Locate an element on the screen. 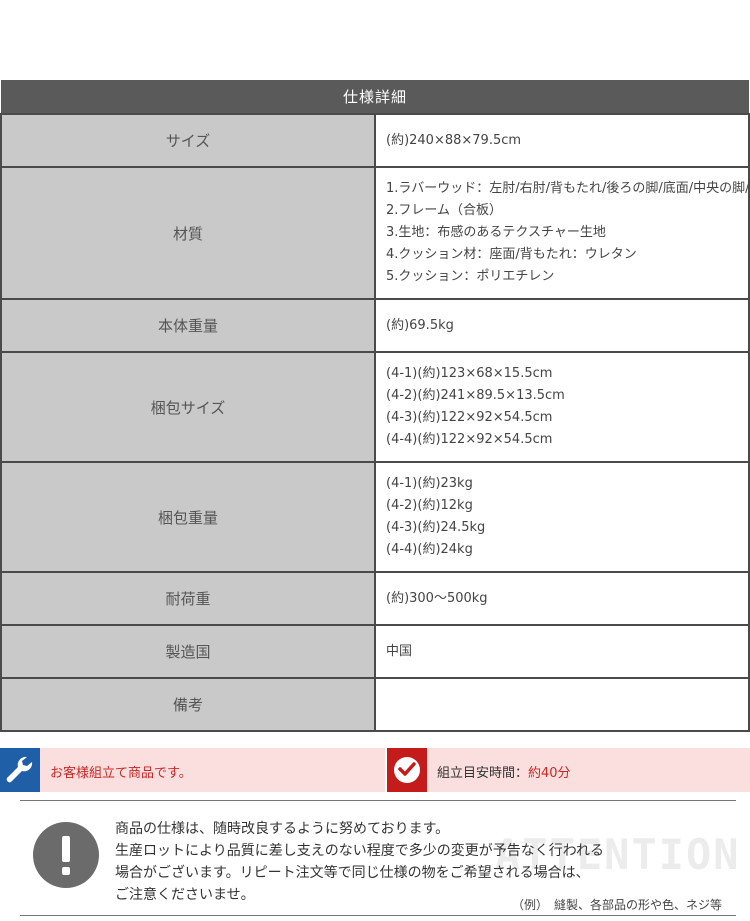  spec-value-line: (4-1)(約)23kg is located at coordinates (429, 483).